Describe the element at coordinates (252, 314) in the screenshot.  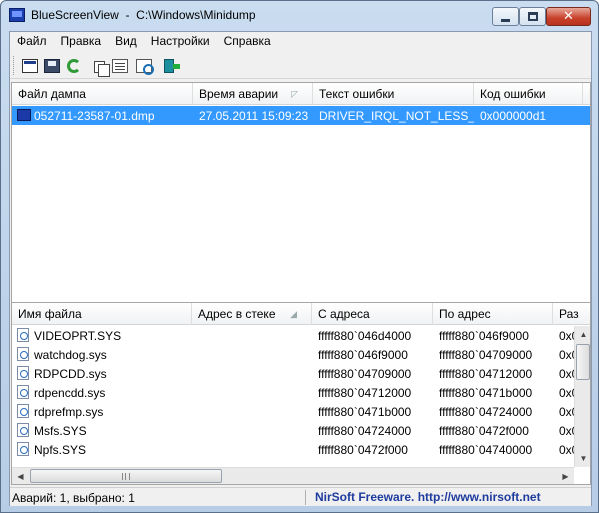
I see `col-stack-address: Адрес в стеке ◢` at that location.